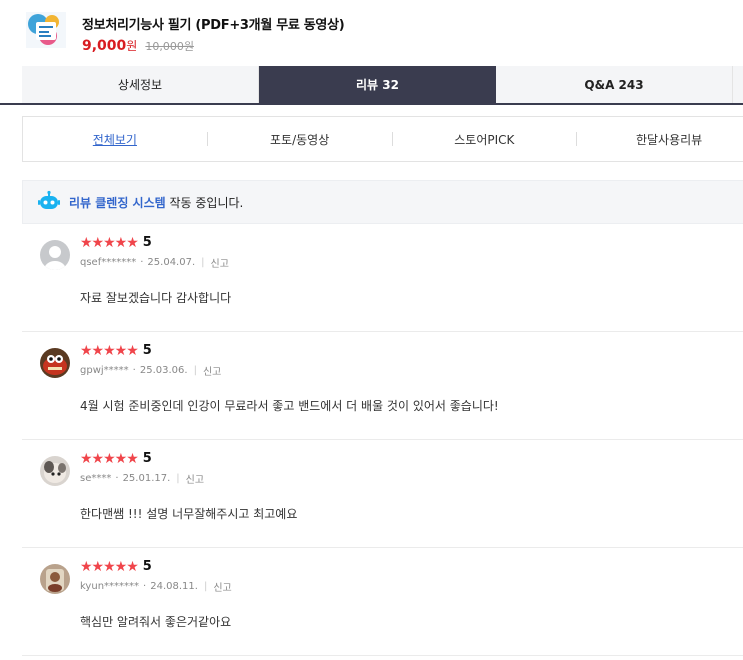 This screenshot has width=743, height=660. Describe the element at coordinates (484, 139) in the screenshot. I see `filter-store-pick: 스토어PICK` at that location.